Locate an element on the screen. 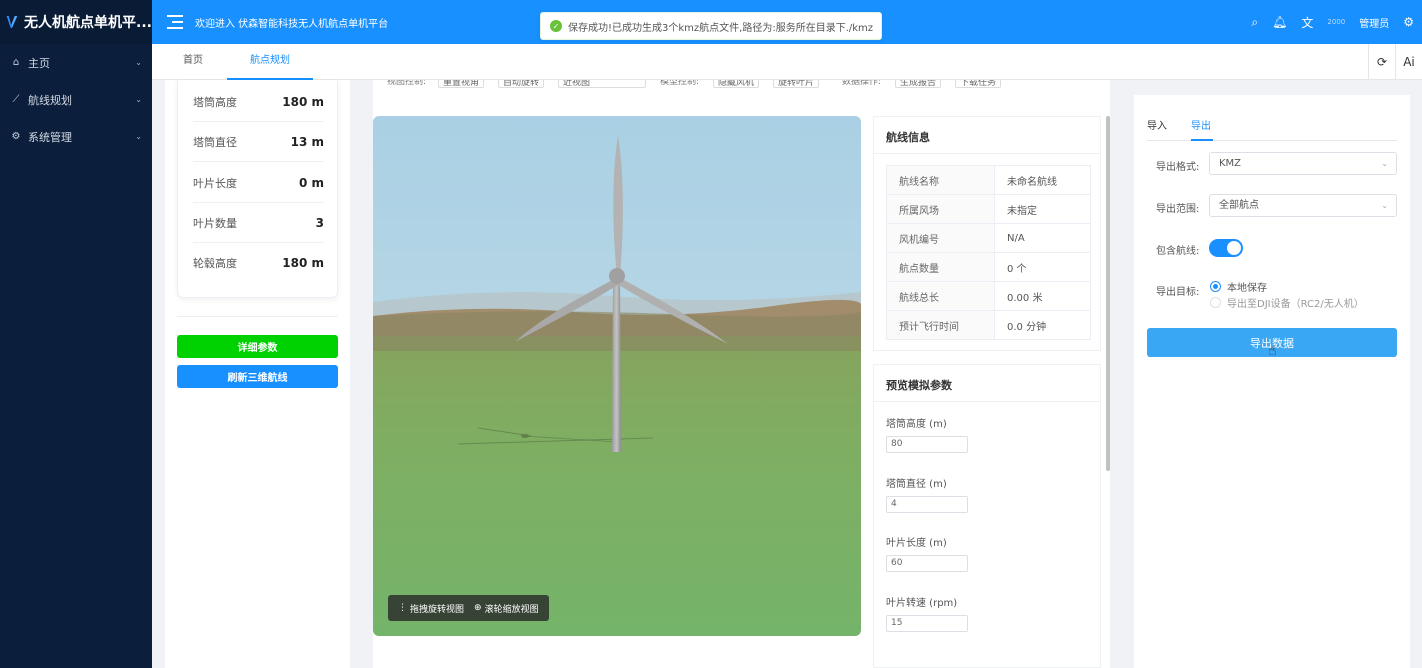 This screenshot has height=668, width=1422. chart-line-icon: ⟋ is located at coordinates (16, 99).